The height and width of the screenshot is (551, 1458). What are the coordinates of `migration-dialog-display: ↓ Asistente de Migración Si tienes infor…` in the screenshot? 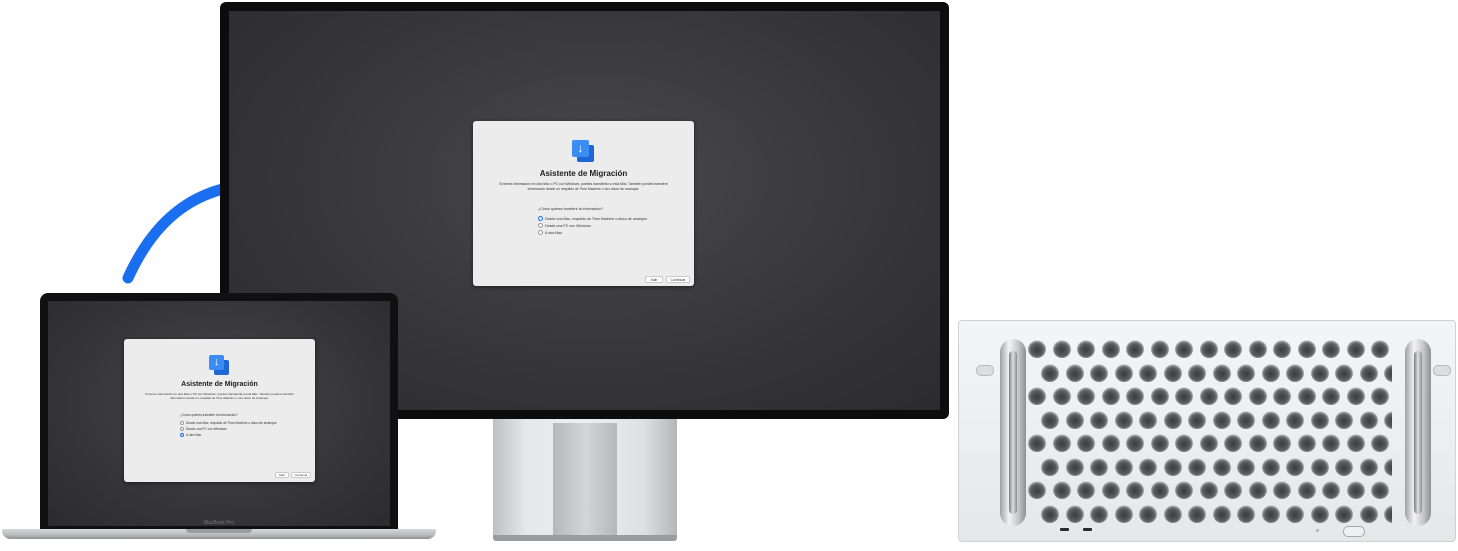 It's located at (583, 203).